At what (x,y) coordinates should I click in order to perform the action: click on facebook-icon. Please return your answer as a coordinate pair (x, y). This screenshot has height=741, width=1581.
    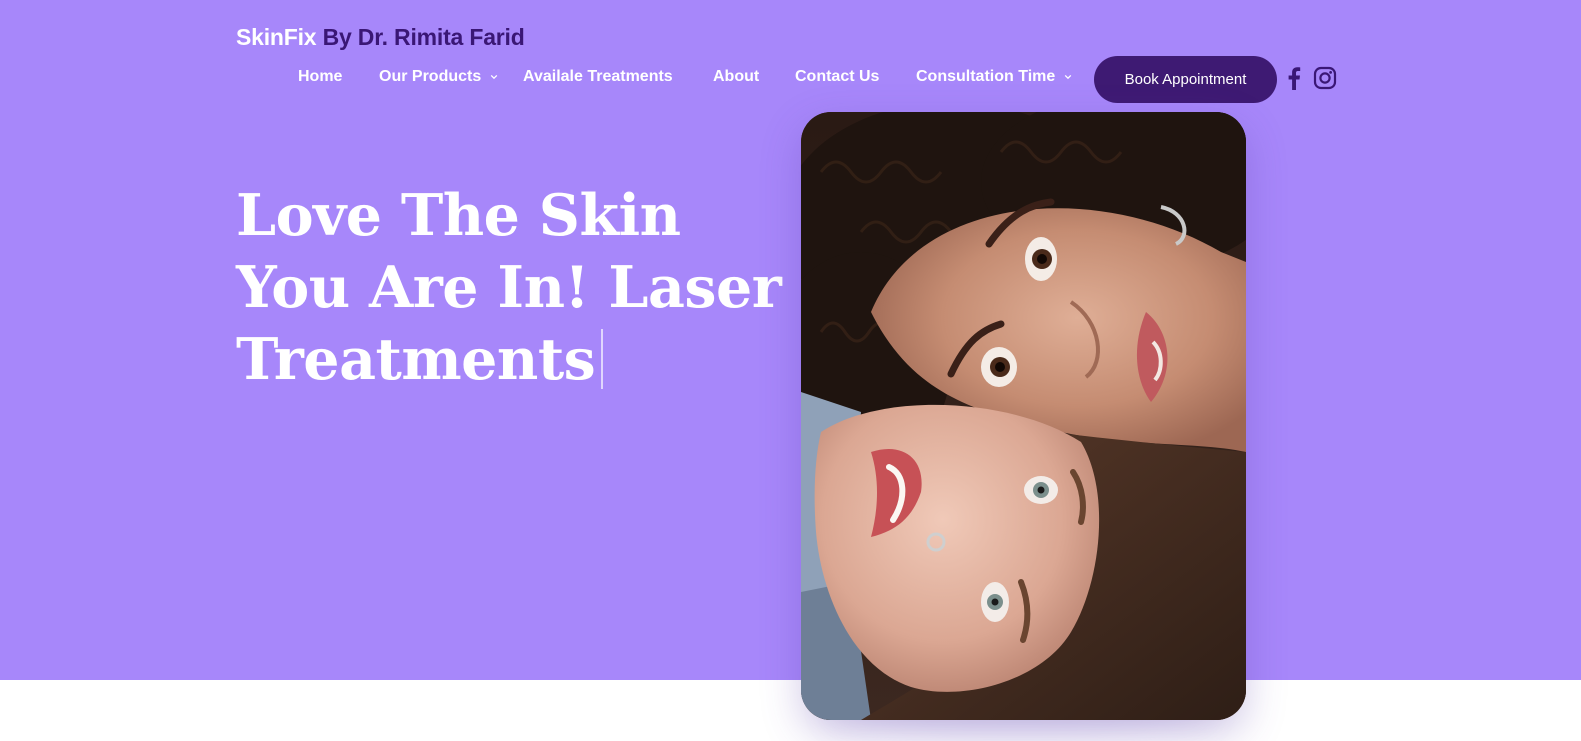
    Looking at the image, I should click on (1294, 78).